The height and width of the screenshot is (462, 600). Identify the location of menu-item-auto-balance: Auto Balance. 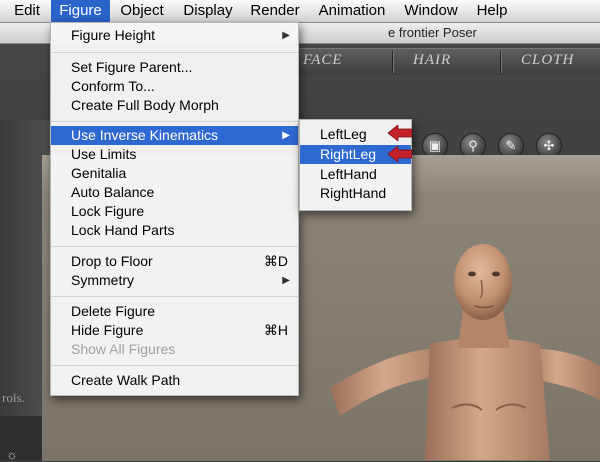
(174, 192).